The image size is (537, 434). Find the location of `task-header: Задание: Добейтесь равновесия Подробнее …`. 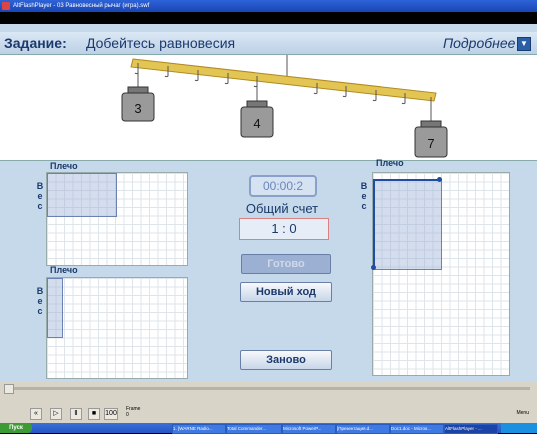

task-header: Задание: Добейтесь равновесия Подробнее … is located at coordinates (268, 43).